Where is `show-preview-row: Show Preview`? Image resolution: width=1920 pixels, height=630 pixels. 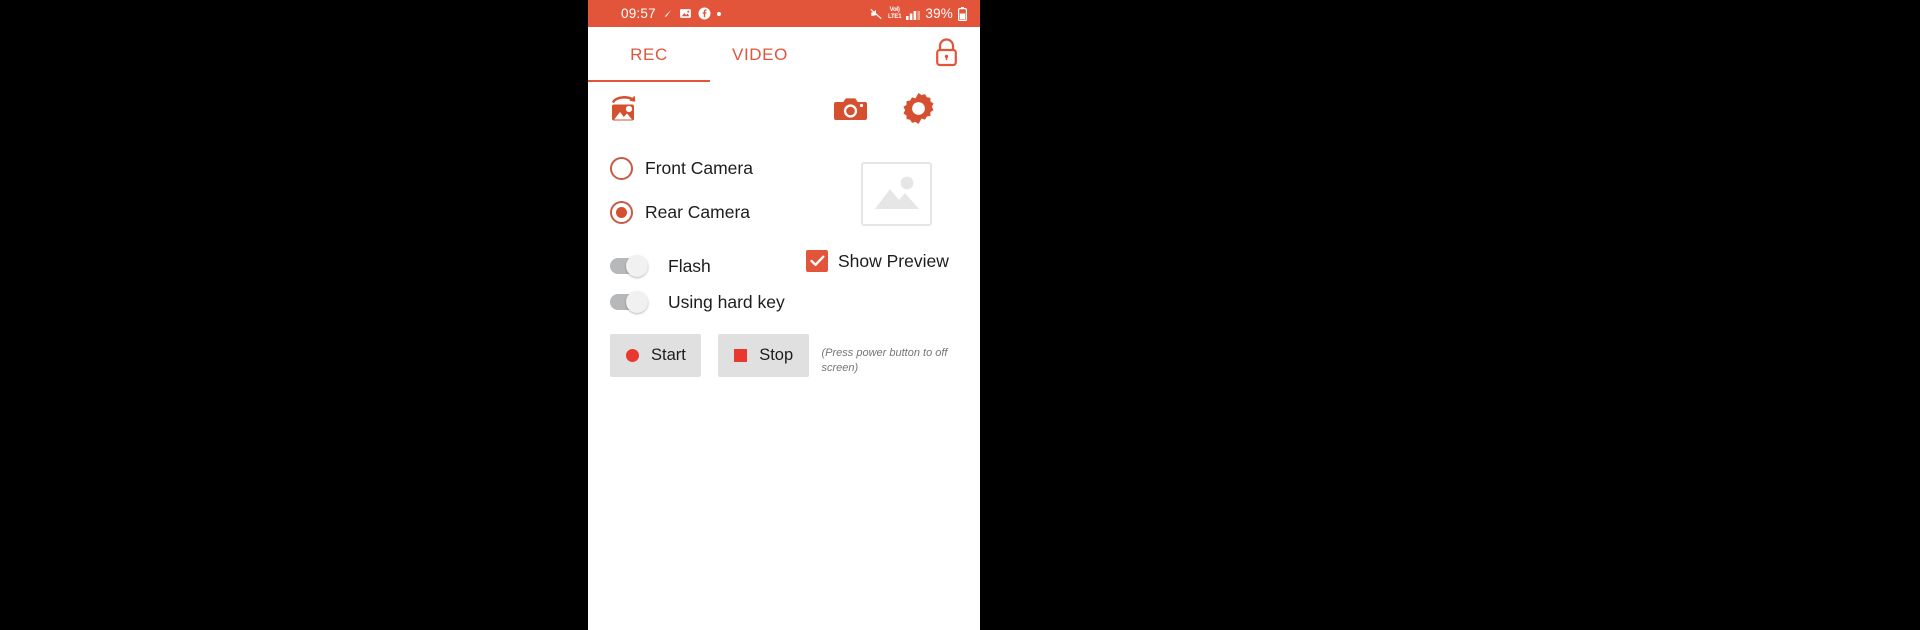
show-preview-row: Show Preview is located at coordinates (877, 261).